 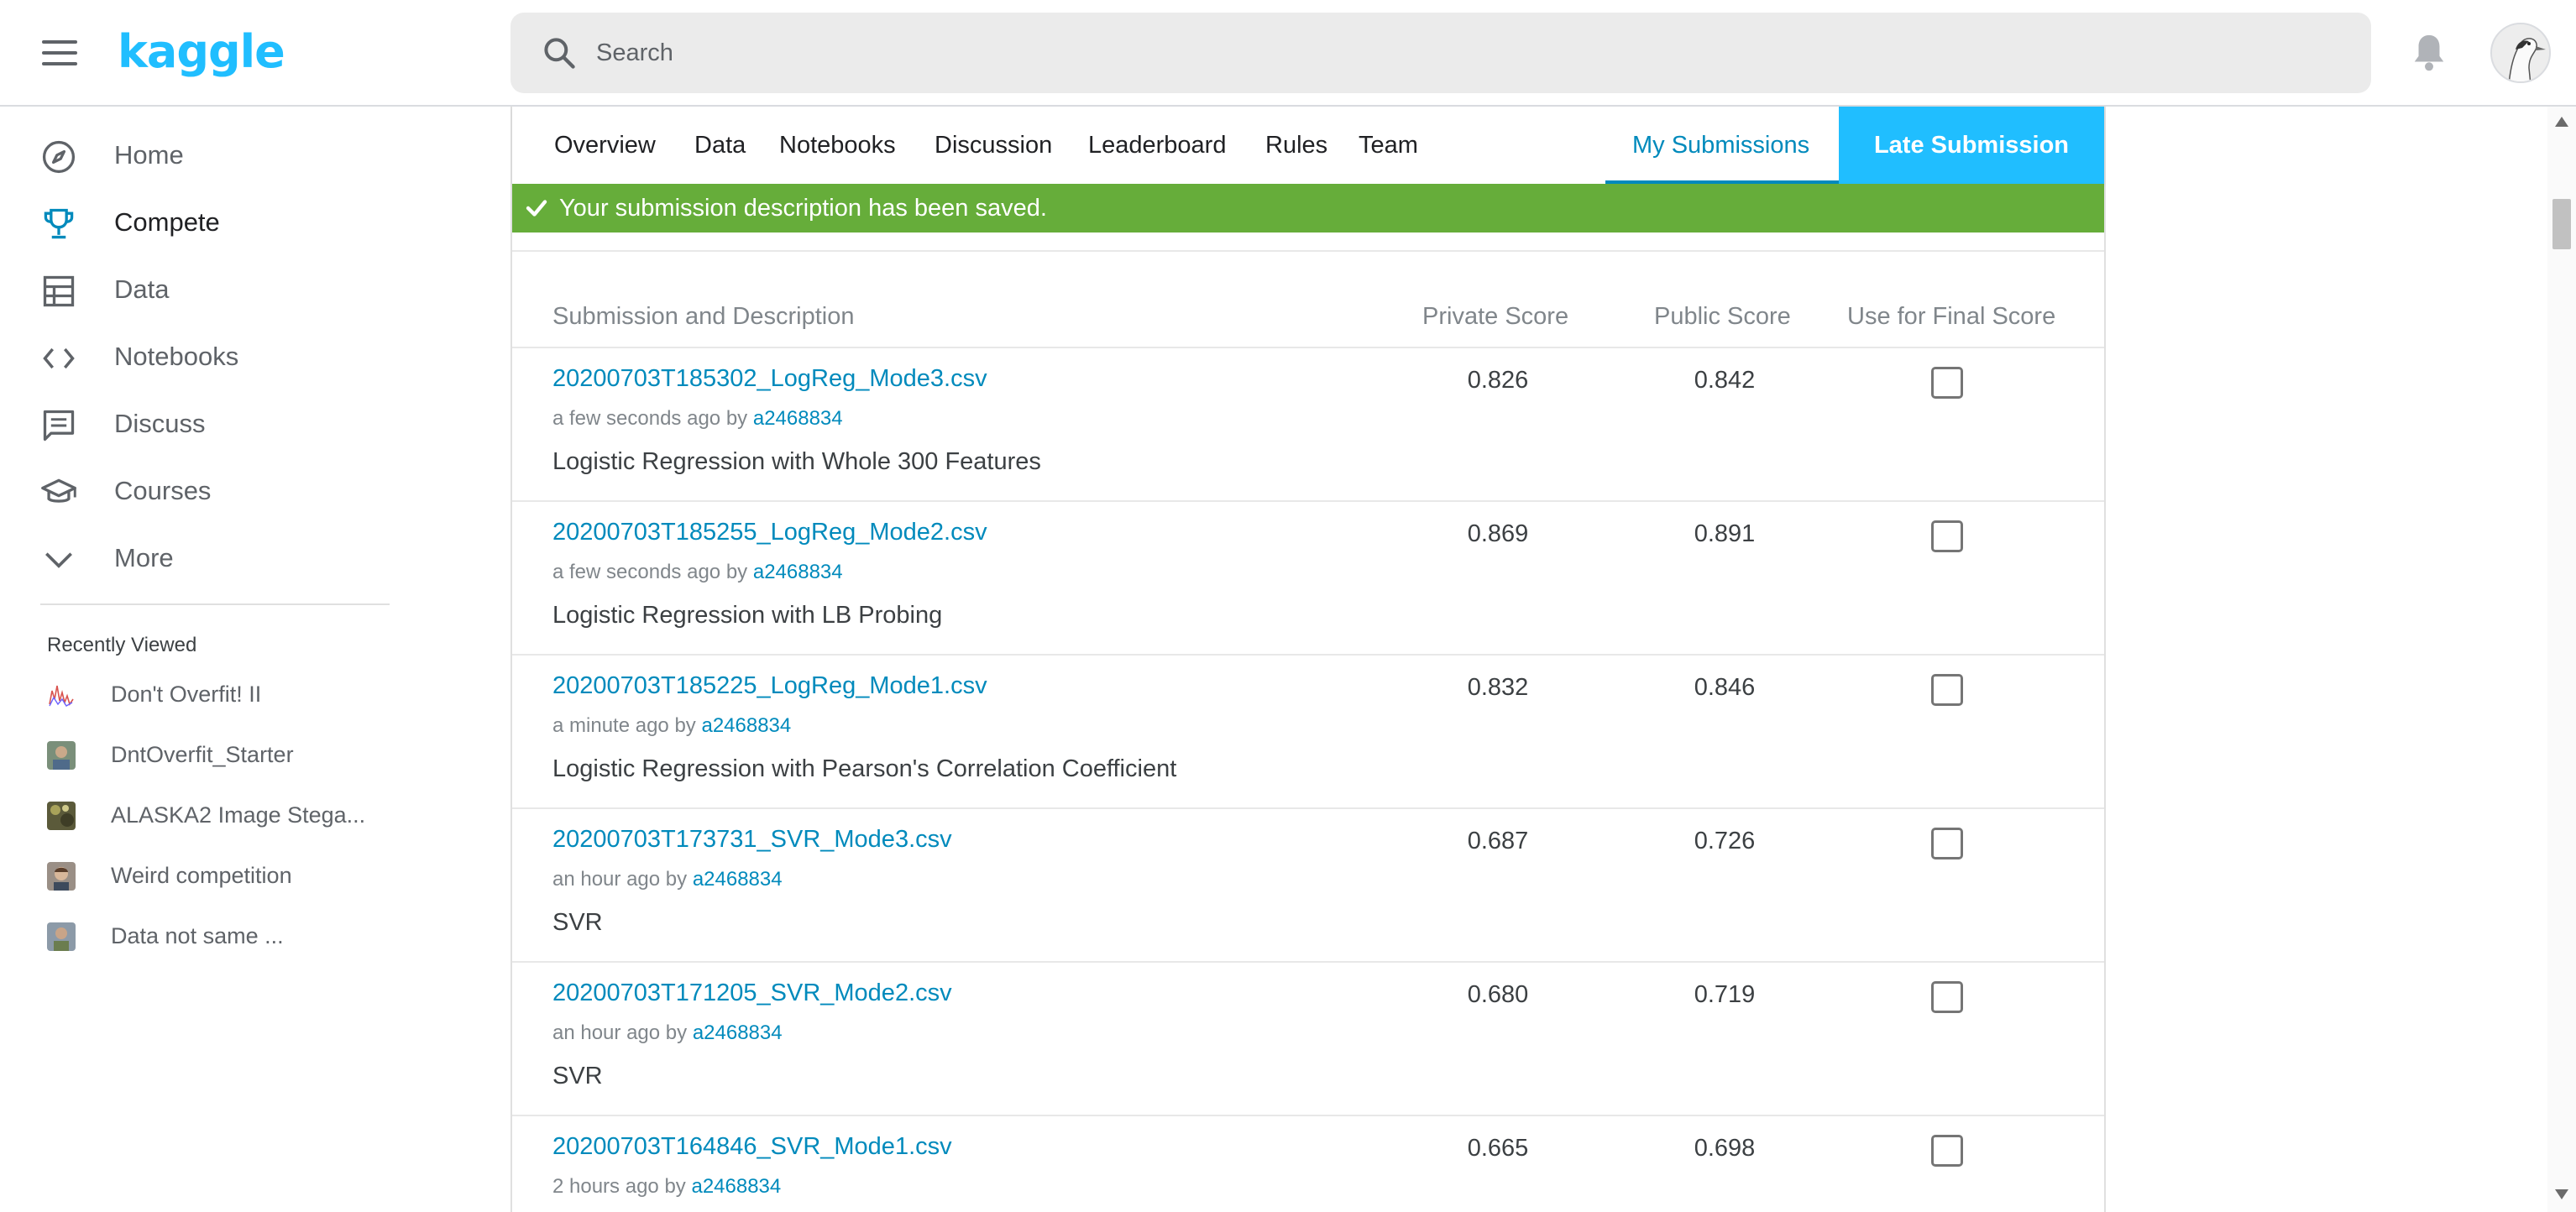 I want to click on sidebar-item-discuss: Discuss, so click(x=198, y=424).